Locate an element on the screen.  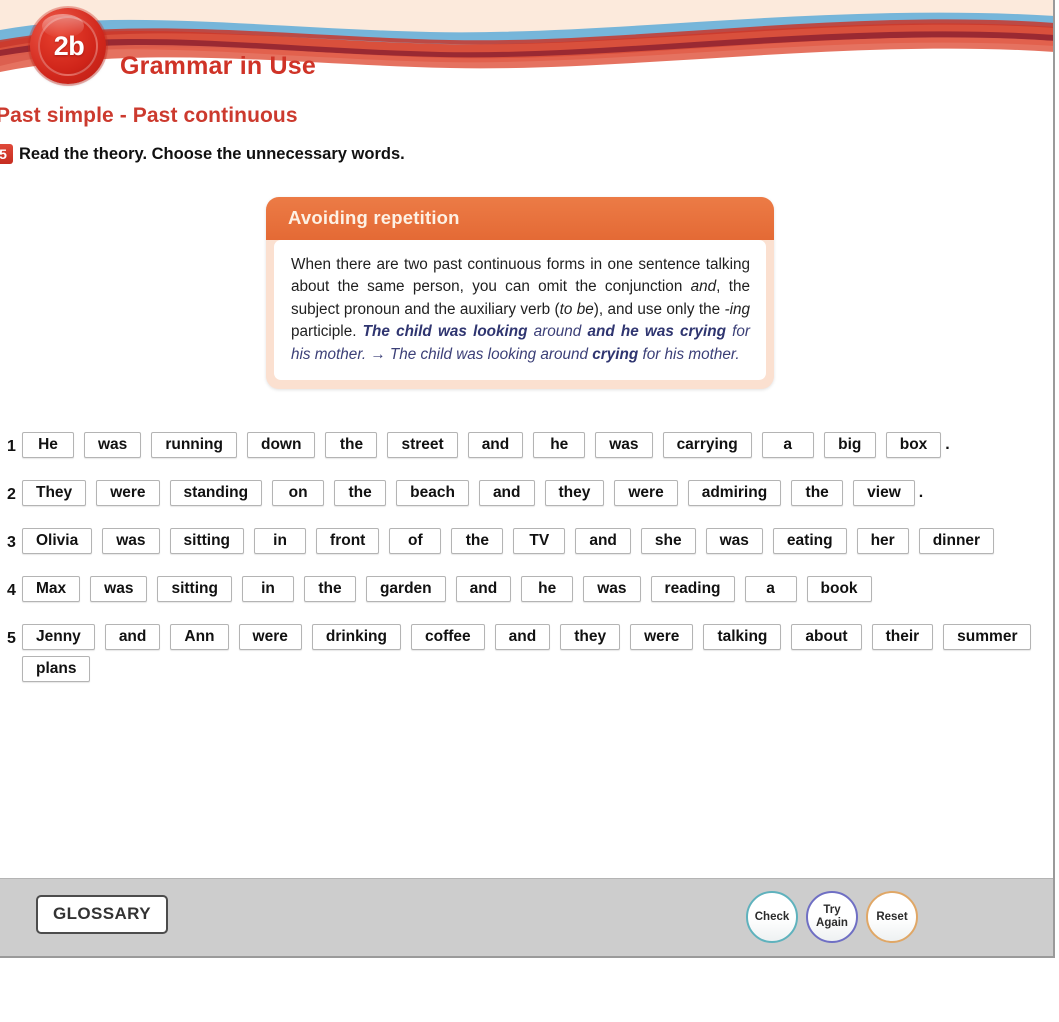
word-option: she is located at coordinates (668, 541).